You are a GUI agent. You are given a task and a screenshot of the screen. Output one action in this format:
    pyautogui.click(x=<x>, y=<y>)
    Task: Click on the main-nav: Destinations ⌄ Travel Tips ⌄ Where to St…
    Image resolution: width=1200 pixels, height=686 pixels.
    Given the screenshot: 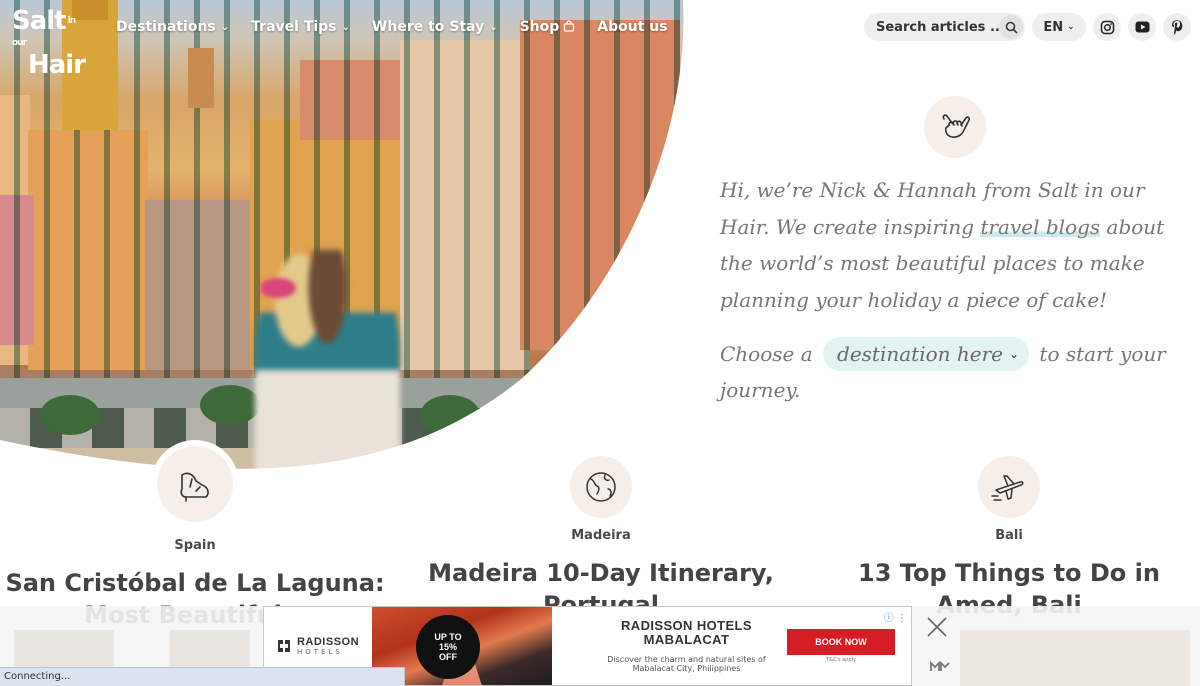 What is the action you would take?
    pyautogui.click(x=403, y=27)
    